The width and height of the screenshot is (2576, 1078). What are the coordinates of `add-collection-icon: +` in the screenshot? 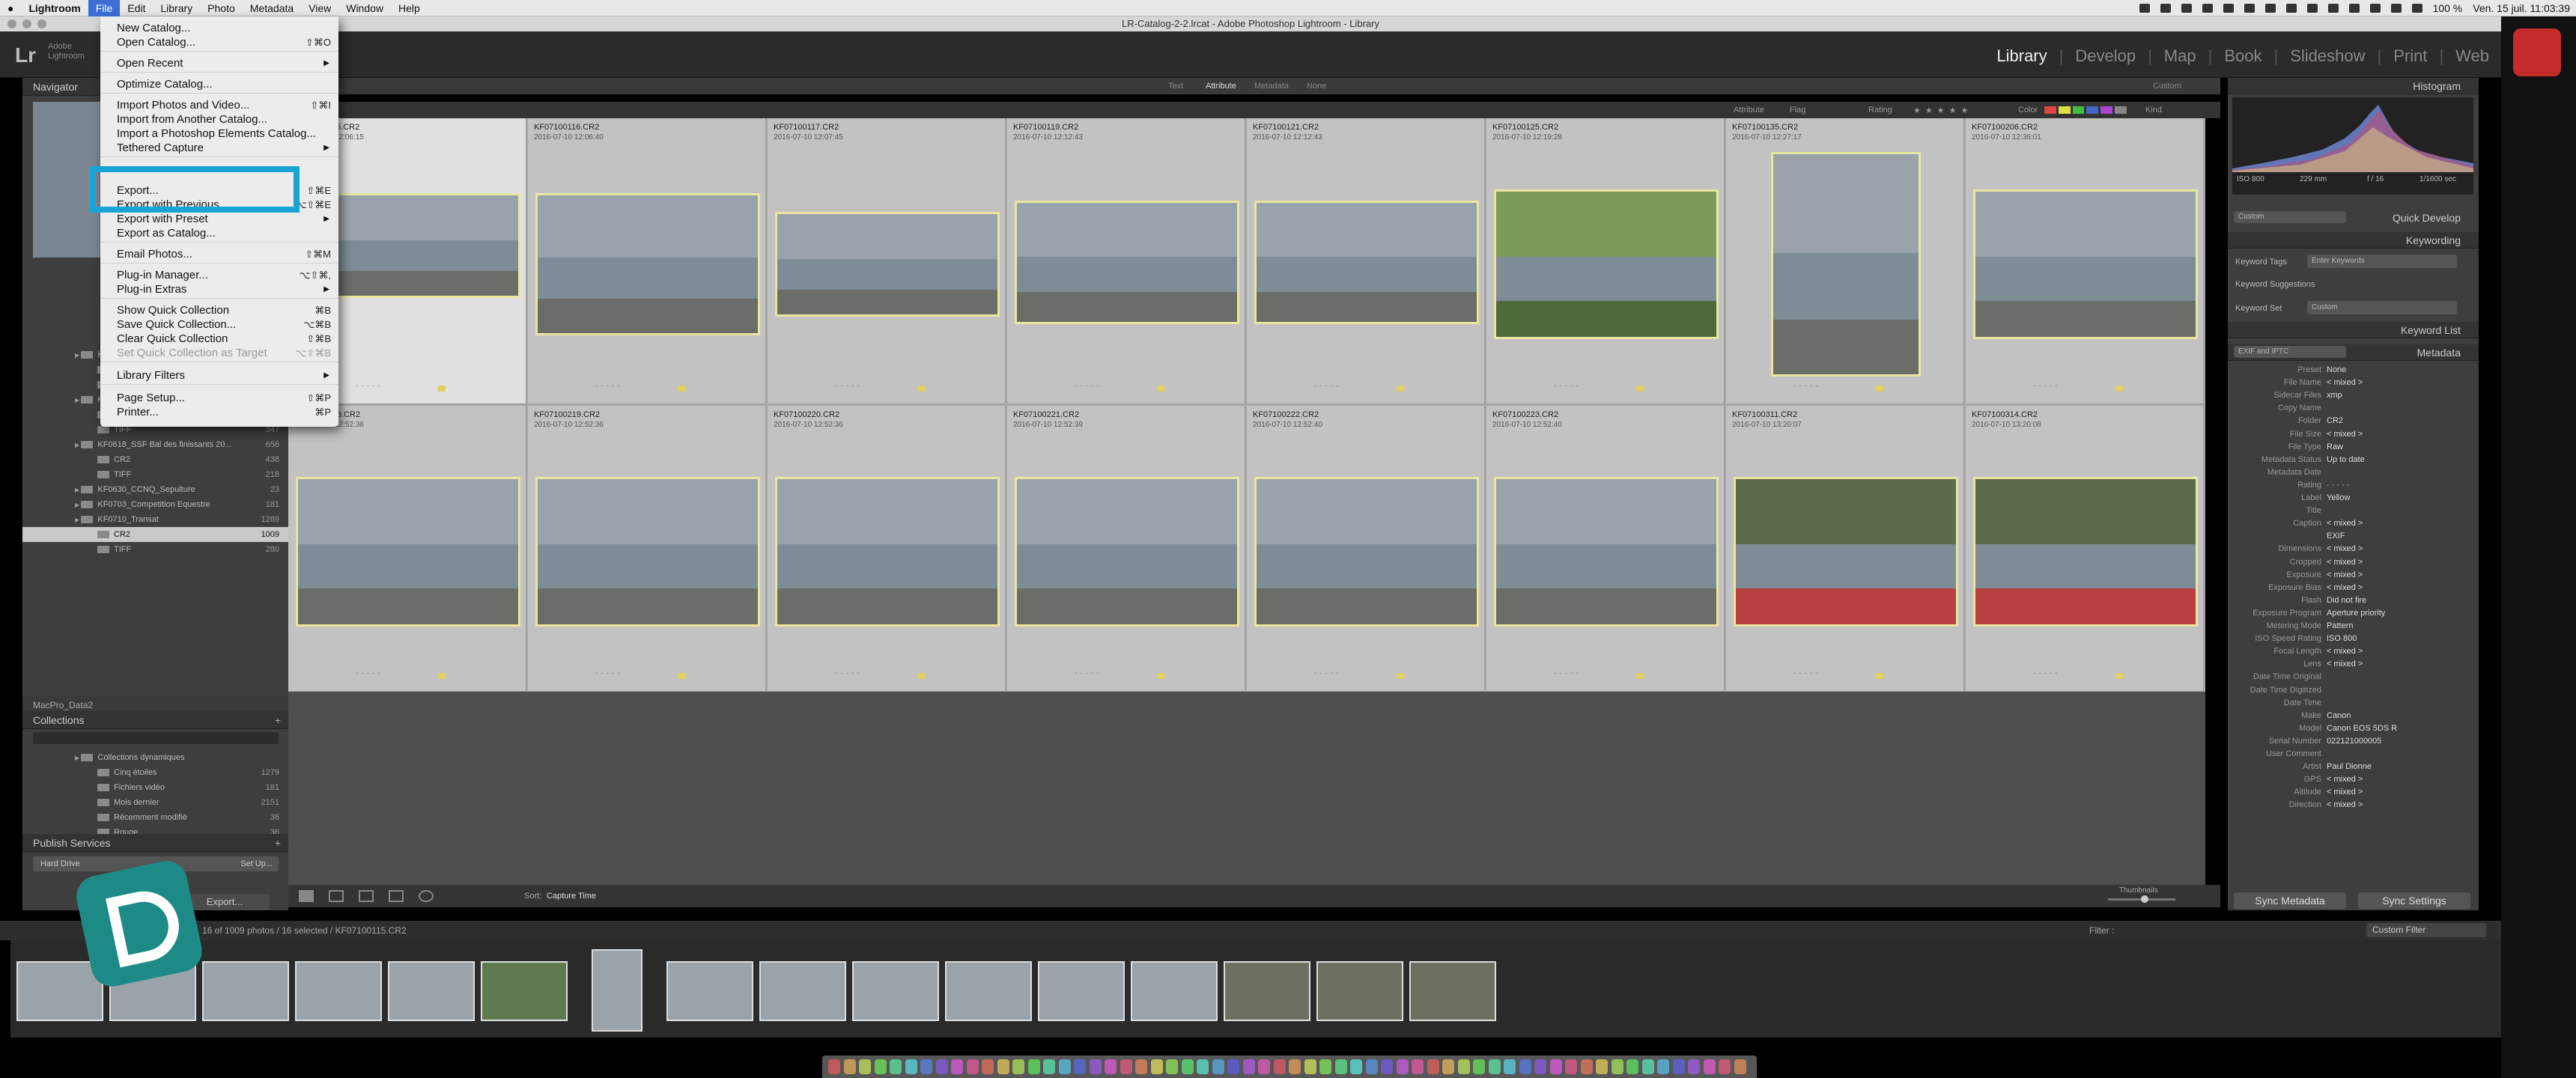 It's located at (278, 720).